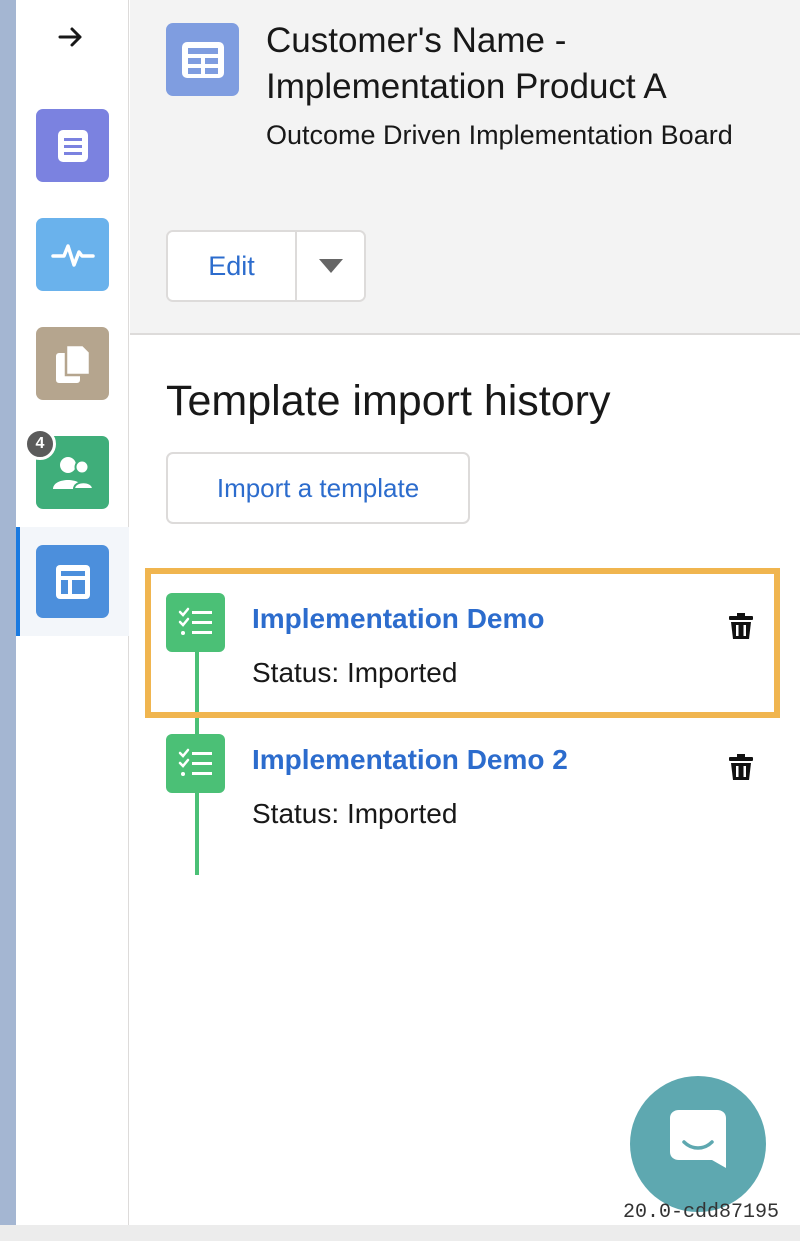 The width and height of the screenshot is (800, 1241). What do you see at coordinates (202, 59) in the screenshot?
I see `board-icon` at bounding box center [202, 59].